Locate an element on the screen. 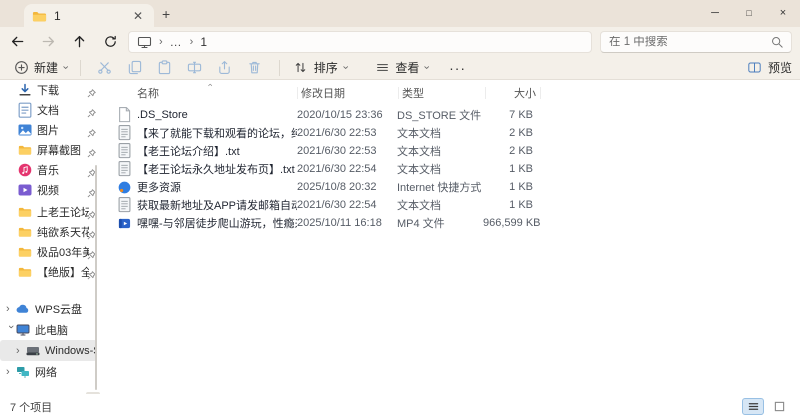 Image resolution: width=800 pixels, height=419 pixels. sidebar-item-windows-ssd: › Windows-SSD is located at coordinates (48, 350).